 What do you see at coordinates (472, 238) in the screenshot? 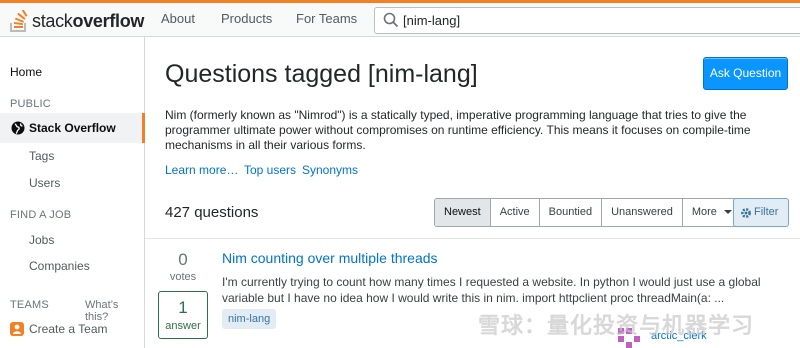
I see `list-divider` at bounding box center [472, 238].